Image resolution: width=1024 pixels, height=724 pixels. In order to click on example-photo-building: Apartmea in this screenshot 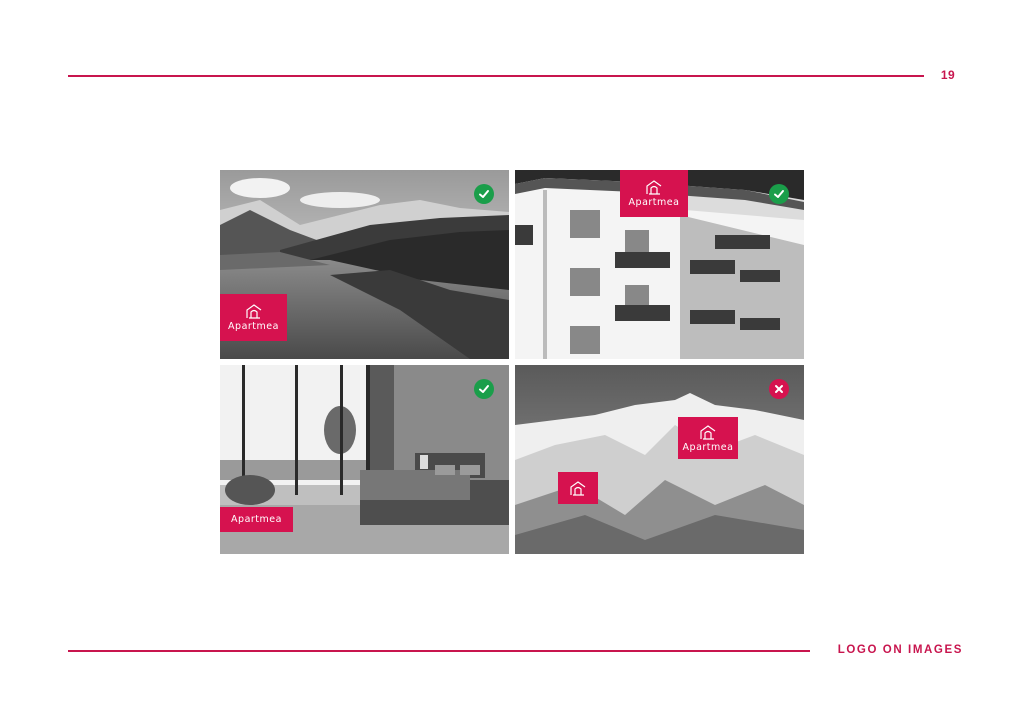, I will do `click(659, 264)`.